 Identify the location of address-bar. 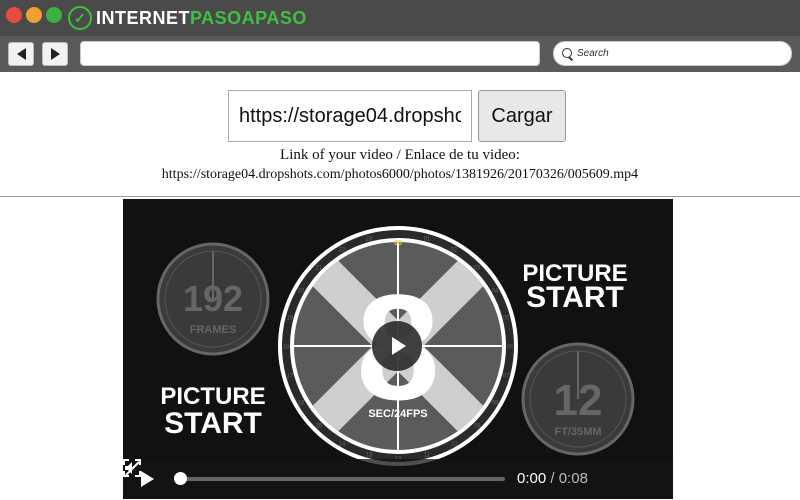
(310, 53).